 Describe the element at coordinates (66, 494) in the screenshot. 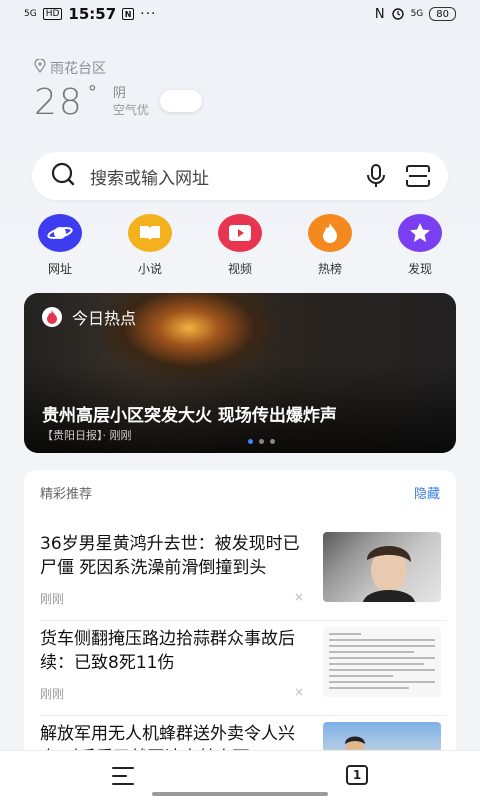

I see `feed-title: 精彩推荐` at that location.